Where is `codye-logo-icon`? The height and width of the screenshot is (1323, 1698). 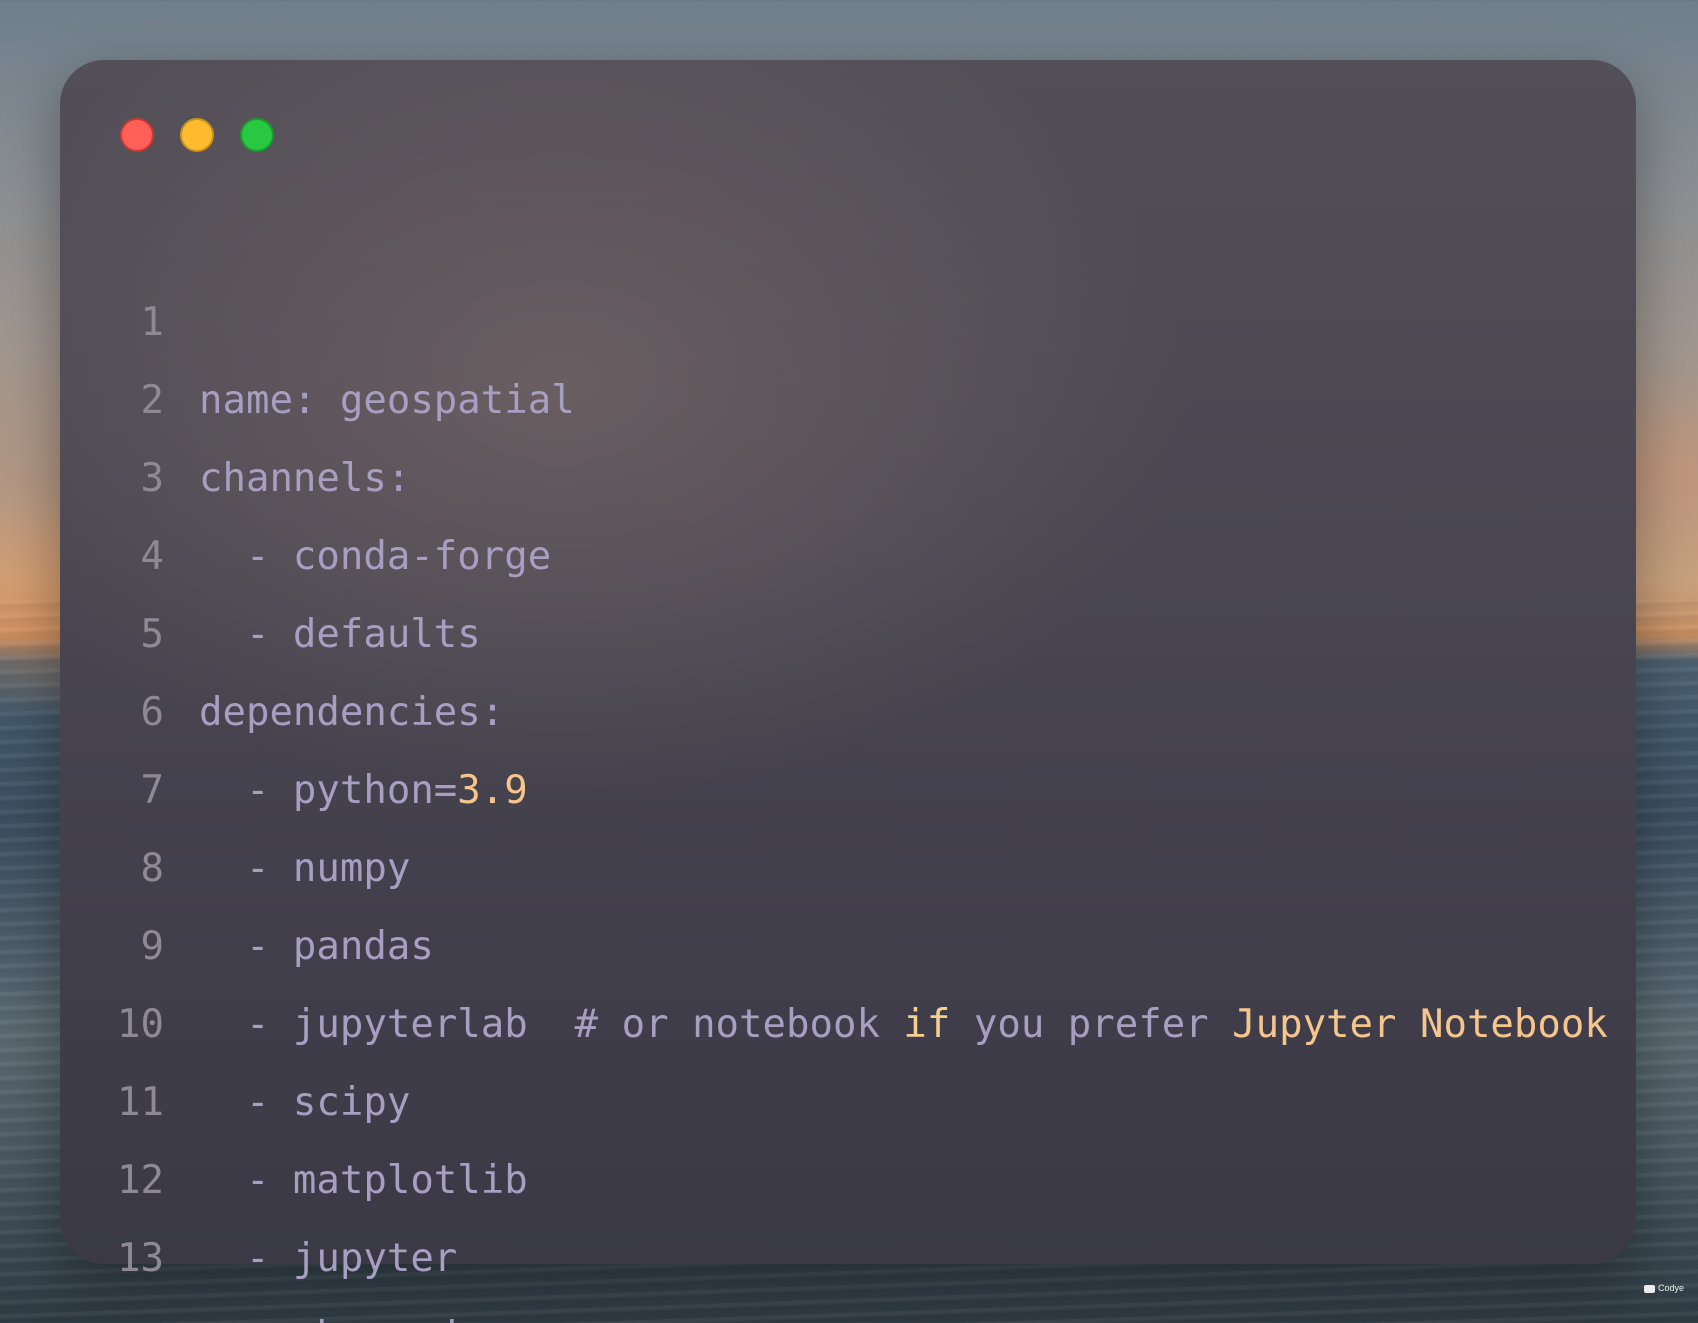
codye-logo-icon is located at coordinates (1649, 1288).